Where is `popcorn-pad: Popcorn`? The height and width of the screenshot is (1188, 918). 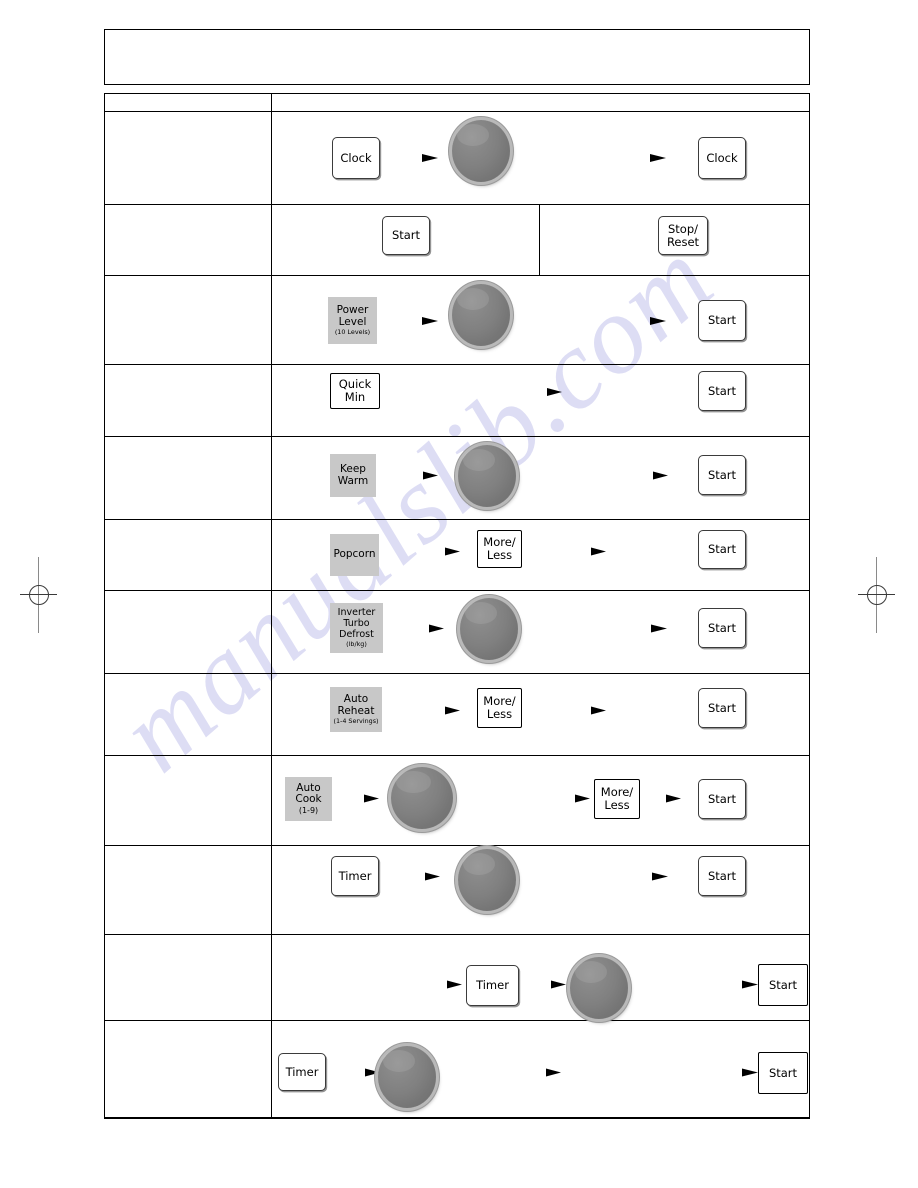
popcorn-pad: Popcorn is located at coordinates (354, 555).